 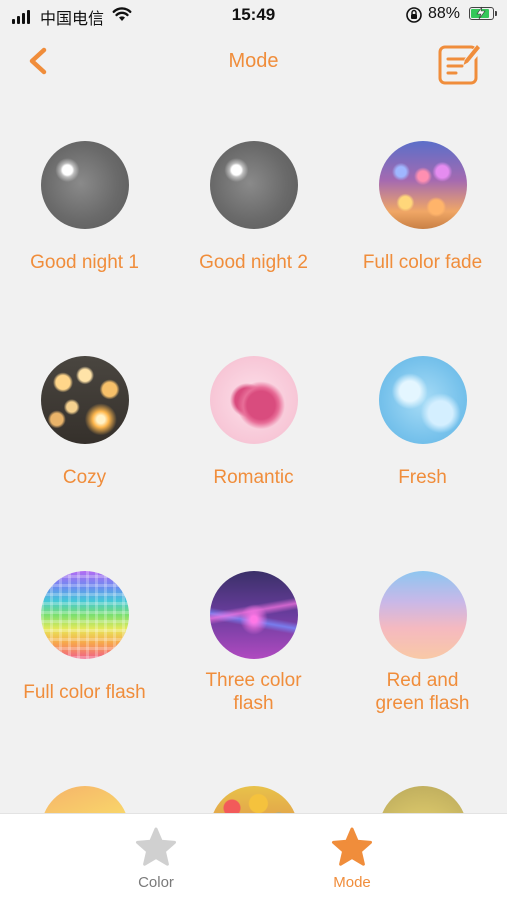 I want to click on tab-label: Mode, so click(x=352, y=882).